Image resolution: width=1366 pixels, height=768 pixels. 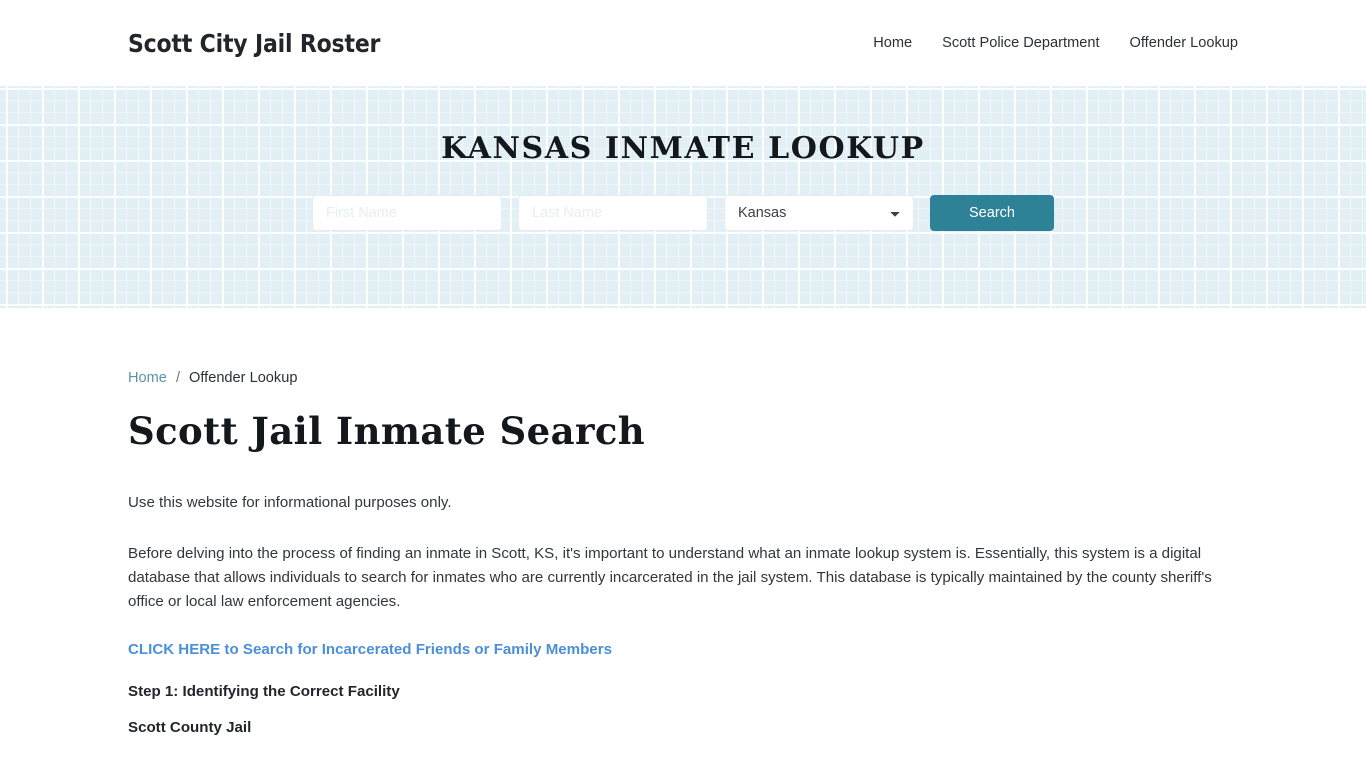 I want to click on page-title: Scott Jail Inmate Search, so click(x=387, y=431).